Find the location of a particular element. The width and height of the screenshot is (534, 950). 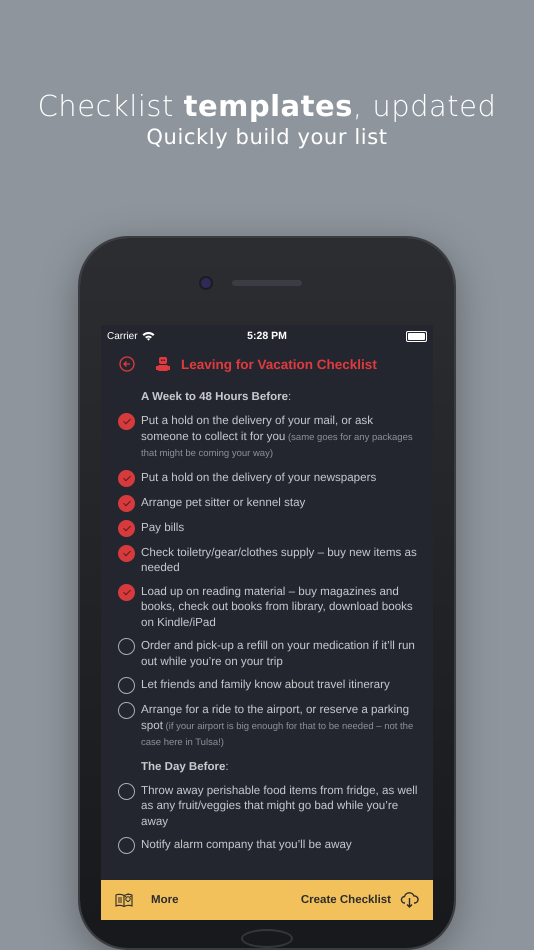

camera-icon is located at coordinates (206, 283).